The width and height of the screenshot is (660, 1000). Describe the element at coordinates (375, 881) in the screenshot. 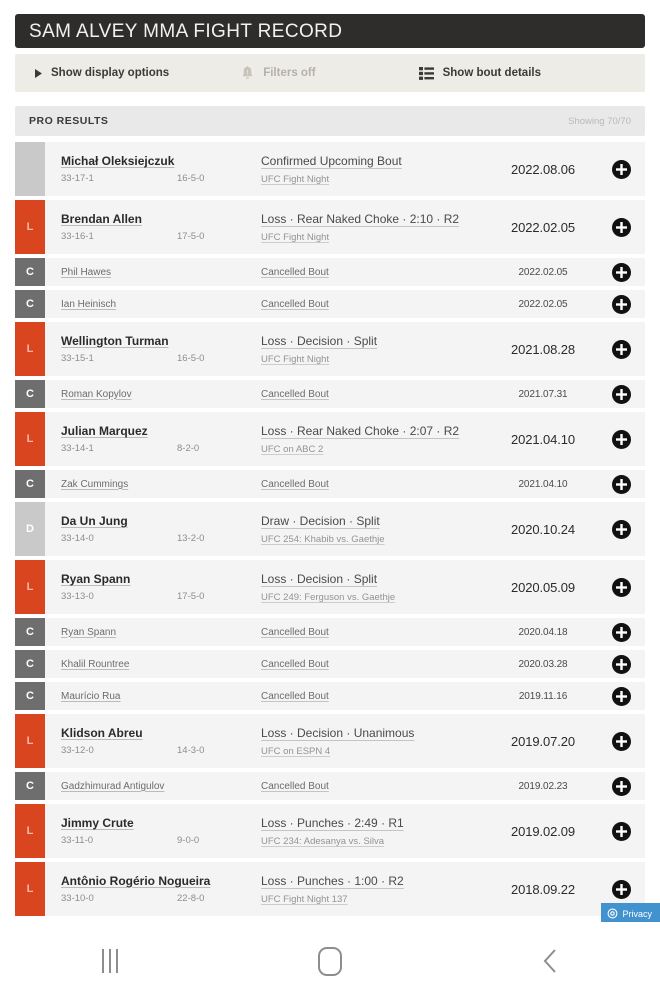

I see `outcome-method: Loss · Punches · 1:00 · R2` at that location.